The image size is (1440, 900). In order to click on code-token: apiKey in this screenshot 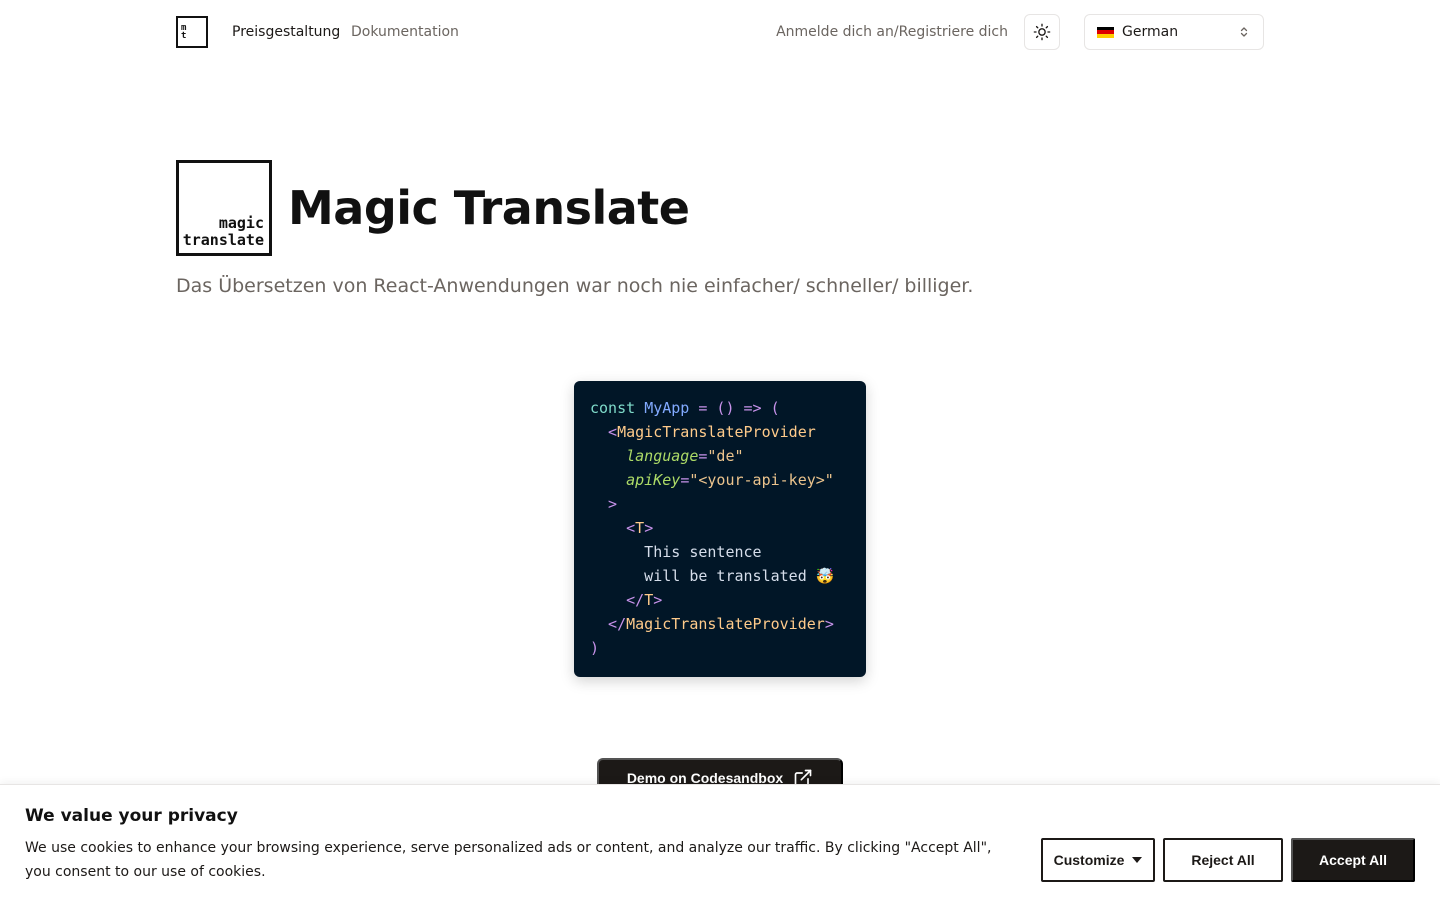, I will do `click(653, 480)`.